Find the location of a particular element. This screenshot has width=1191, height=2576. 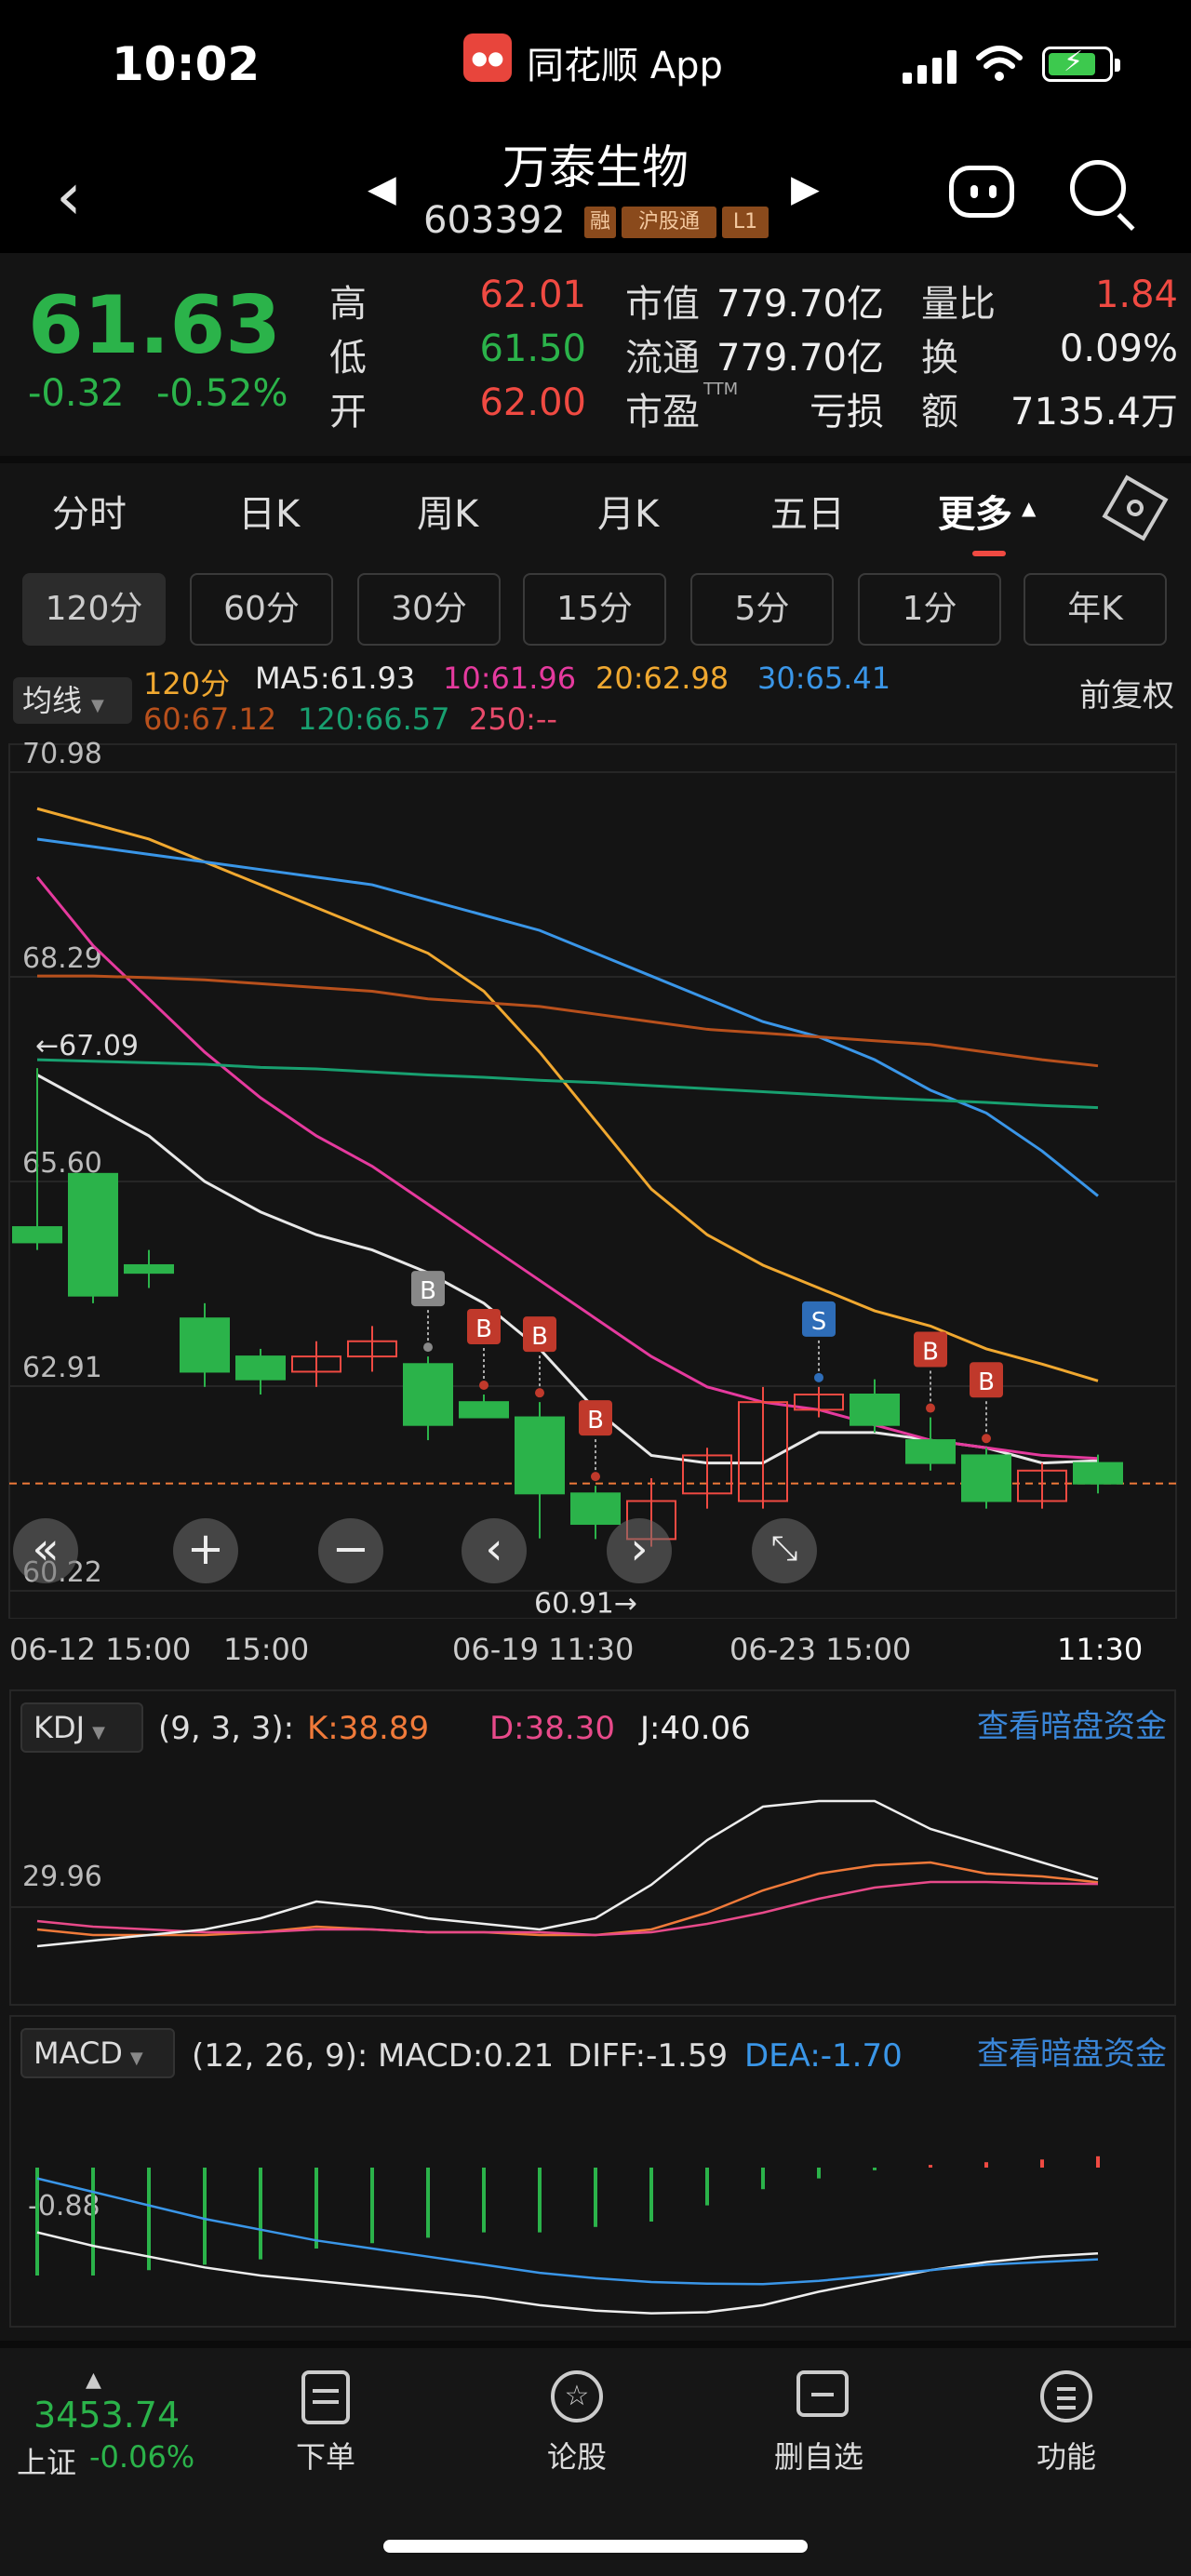

ma30-value: 30:65.41 is located at coordinates (824, 678).